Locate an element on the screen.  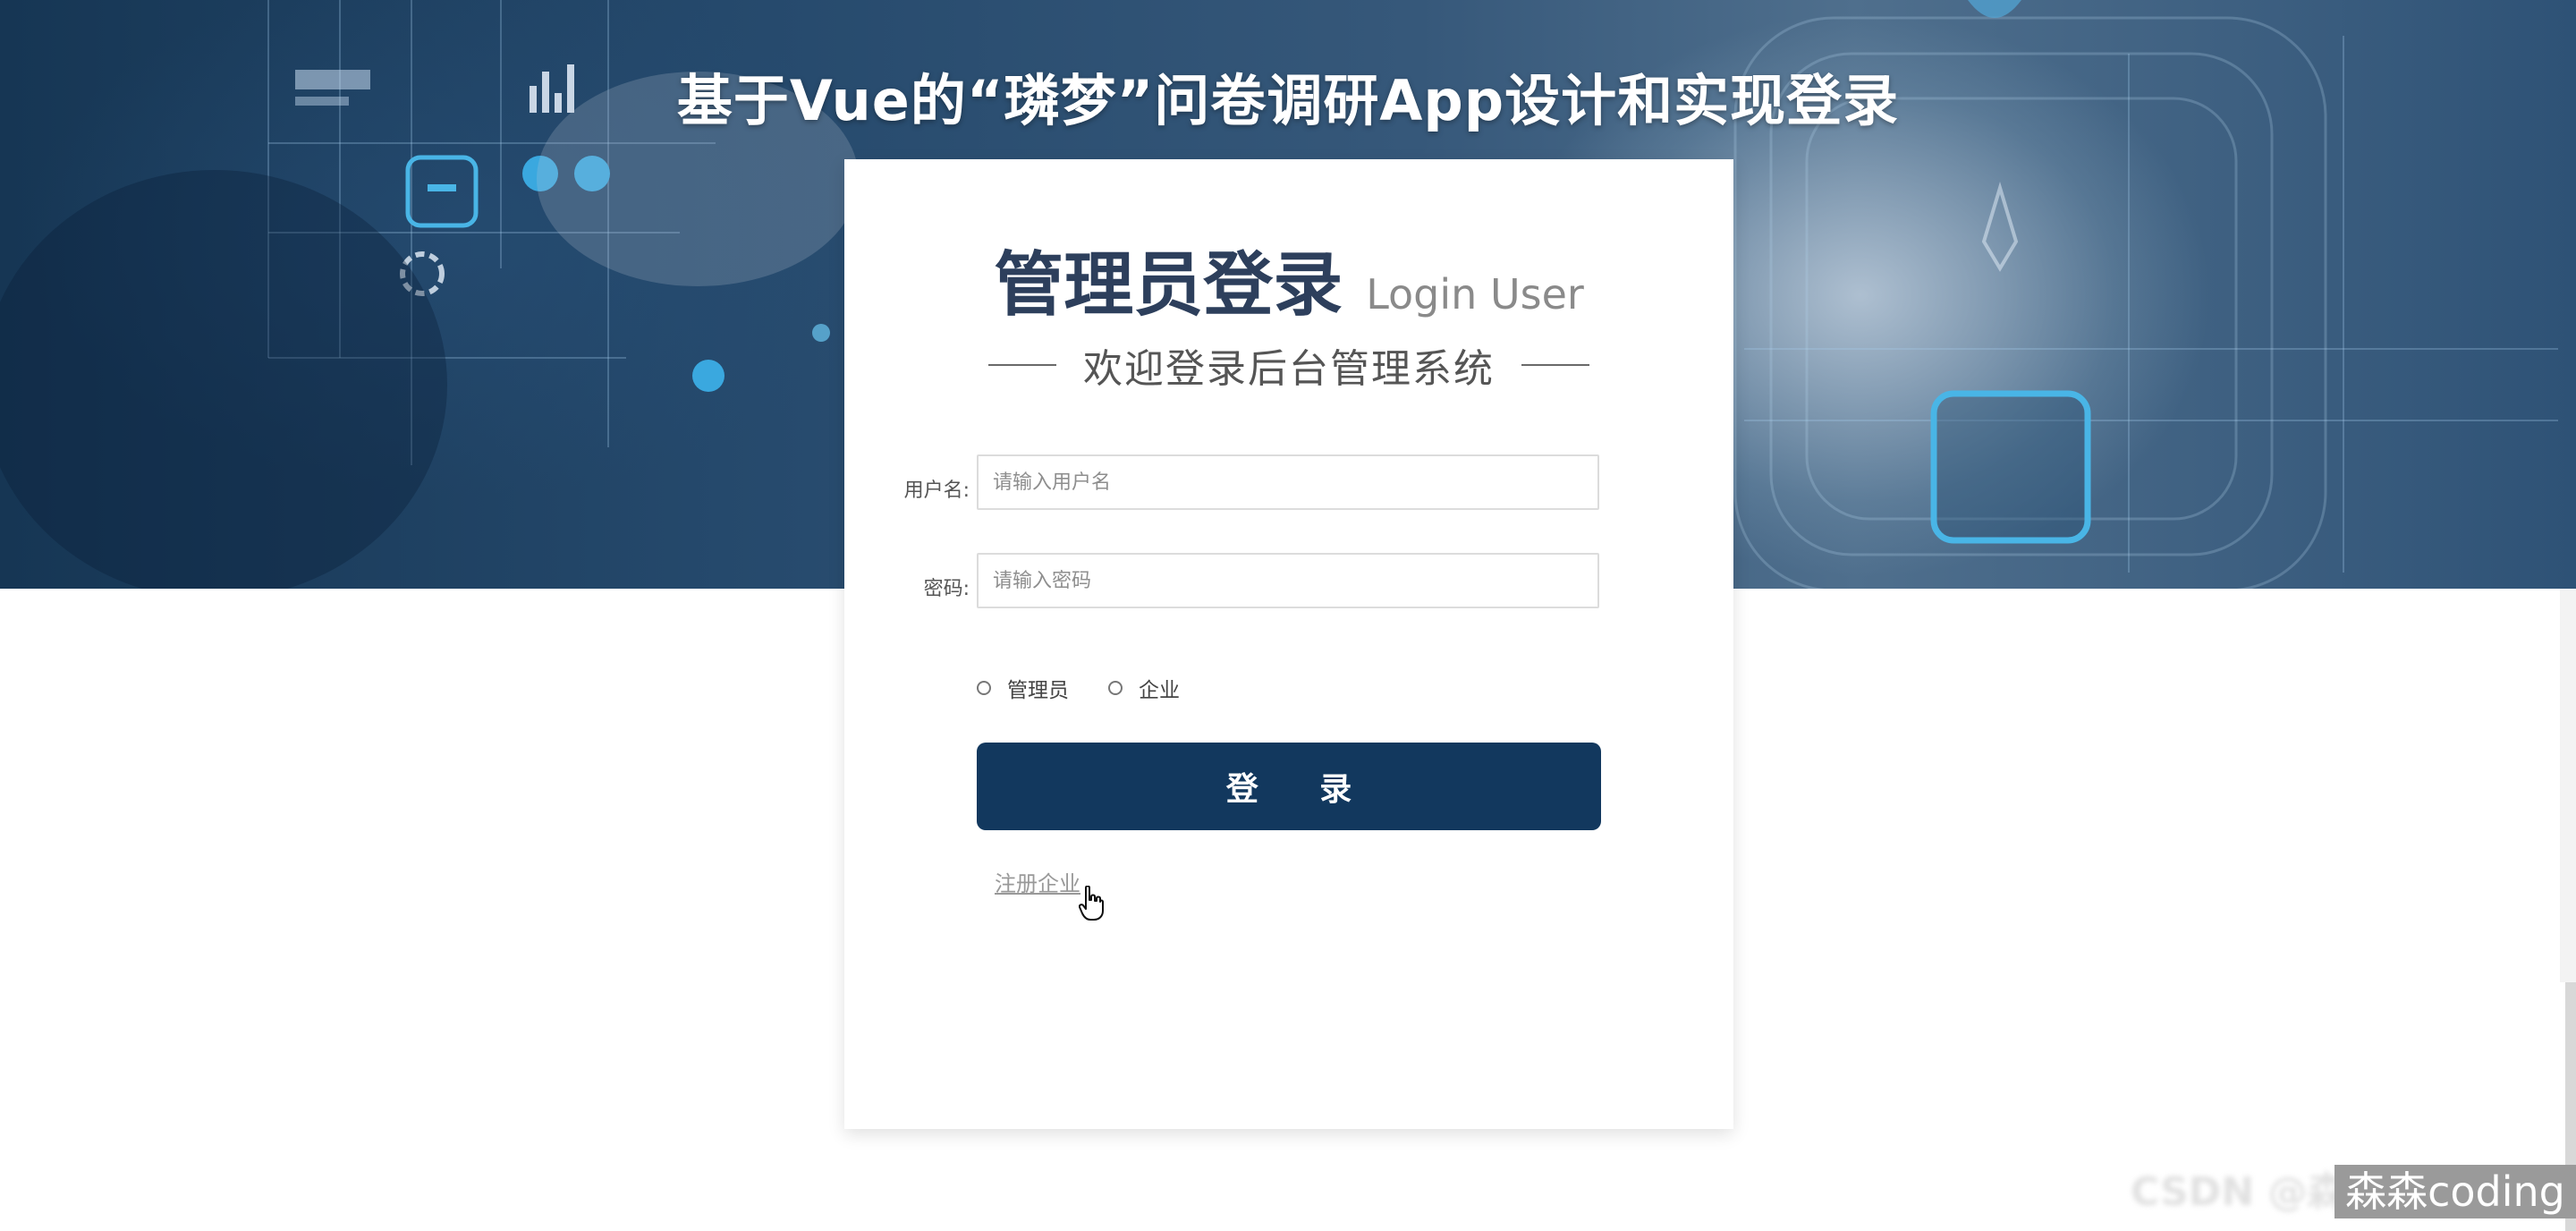
username-label: 用户名: is located at coordinates (936, 491).